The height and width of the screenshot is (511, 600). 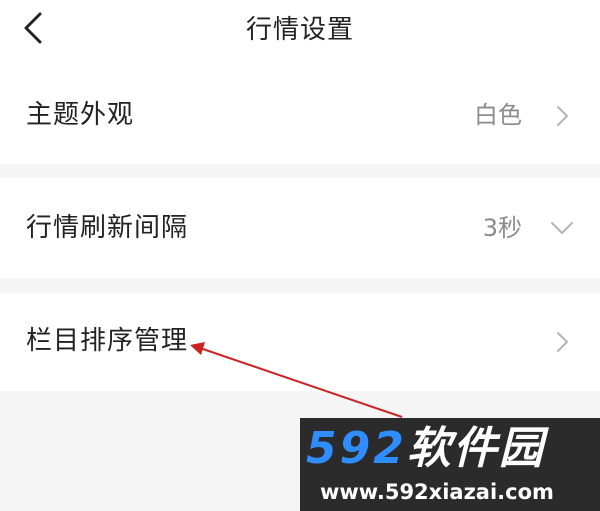 I want to click on setting-label-theme: 主题外观, so click(x=80, y=115).